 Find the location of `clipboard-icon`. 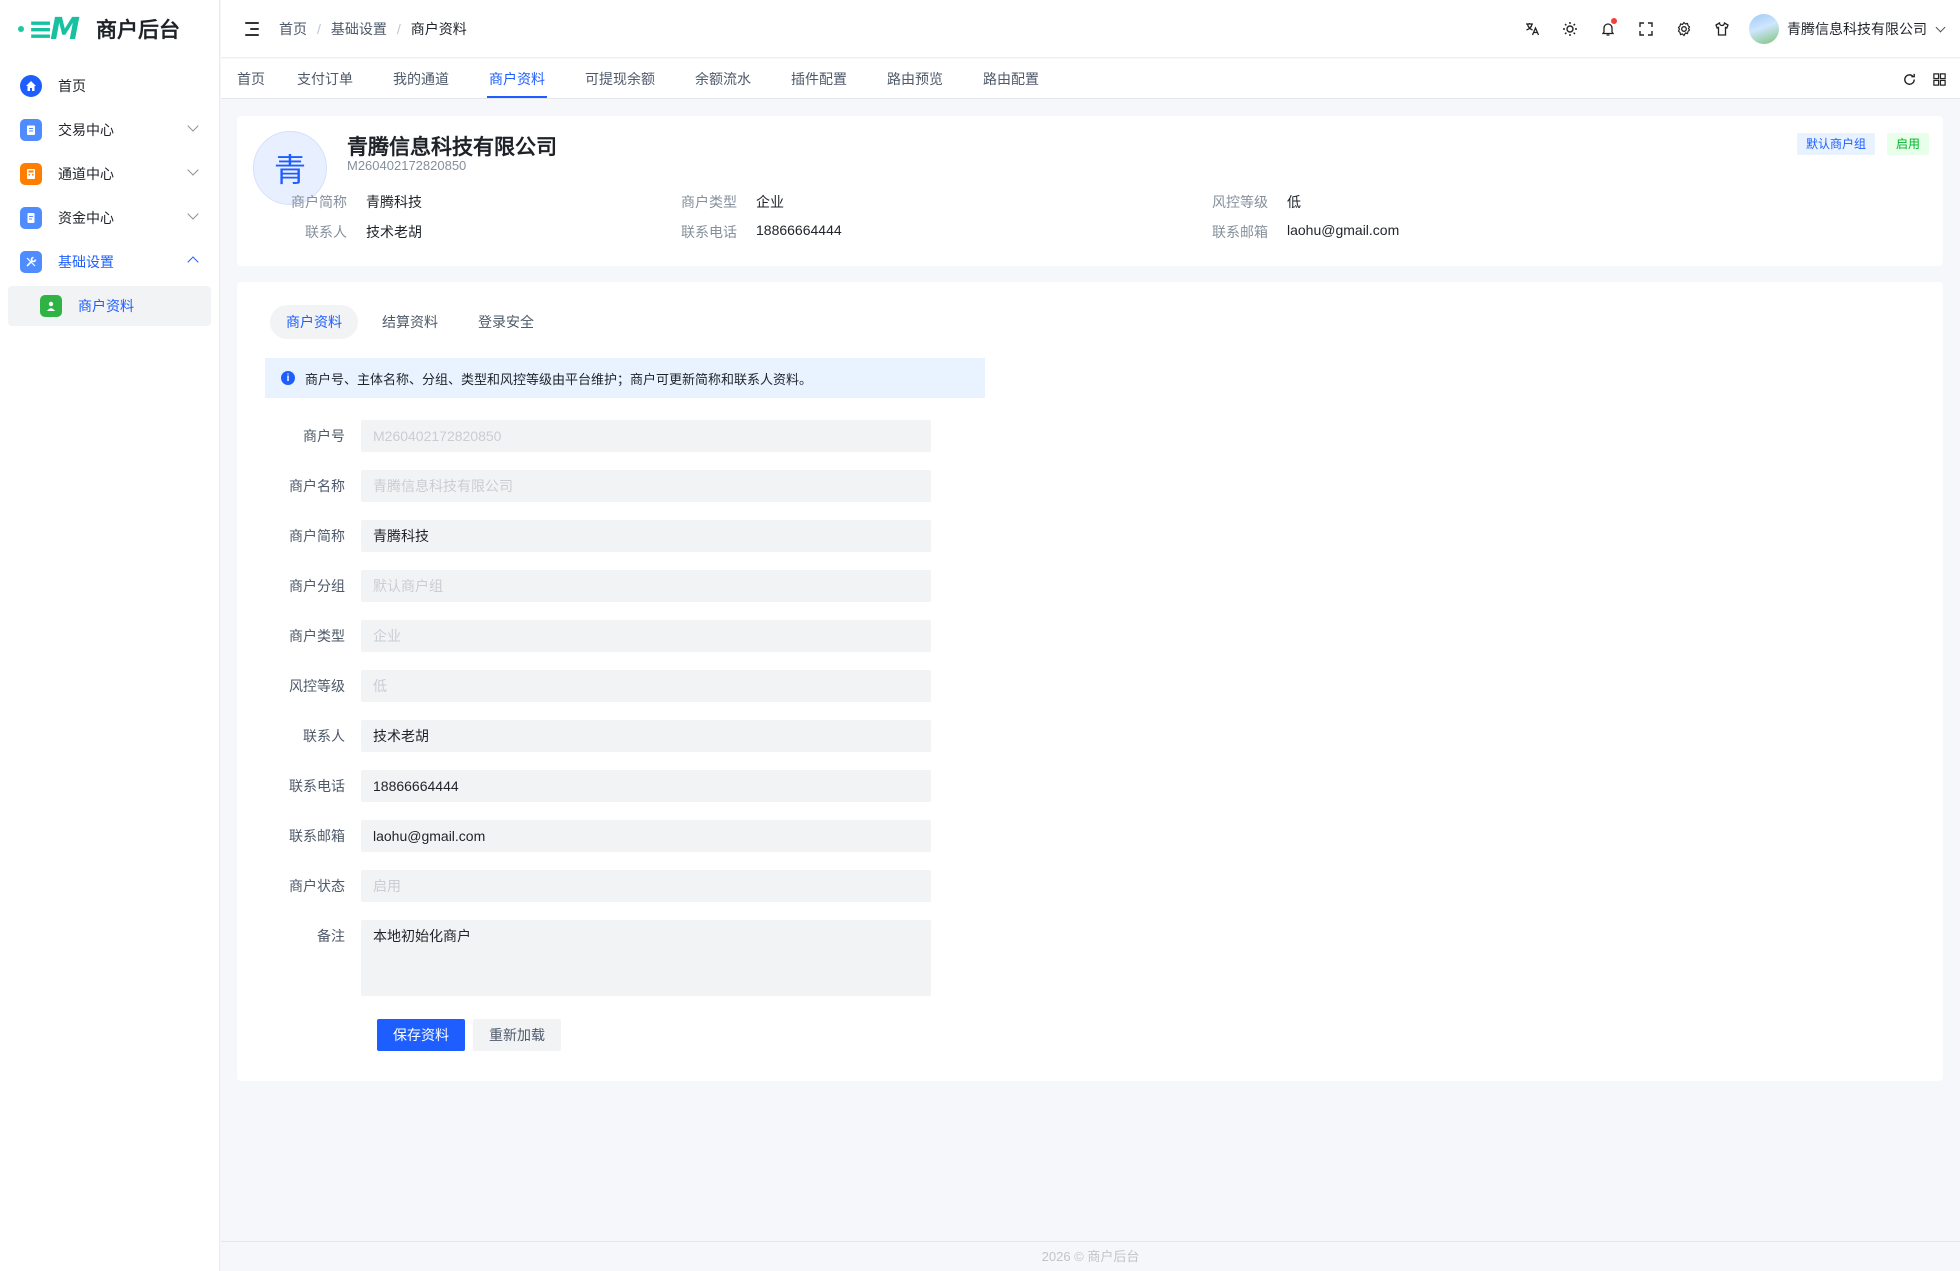

clipboard-icon is located at coordinates (31, 130).